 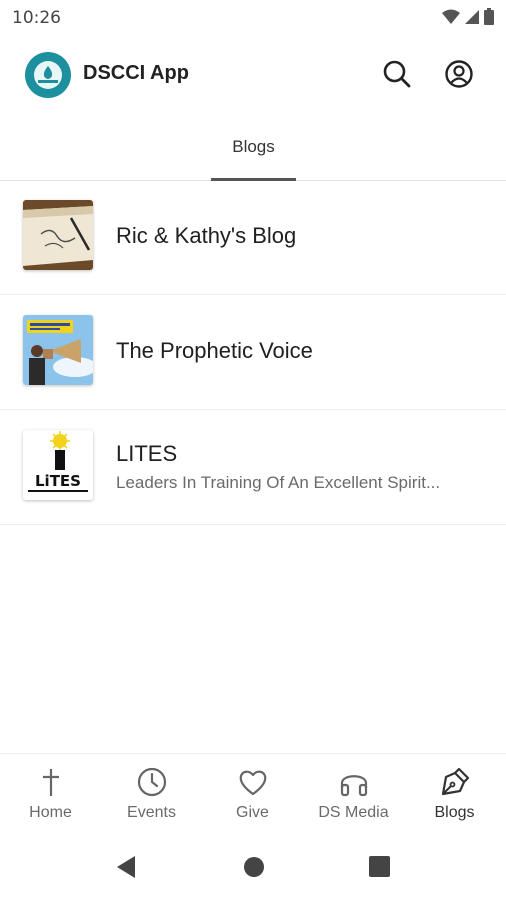 I want to click on nav-label: Give, so click(x=252, y=812).